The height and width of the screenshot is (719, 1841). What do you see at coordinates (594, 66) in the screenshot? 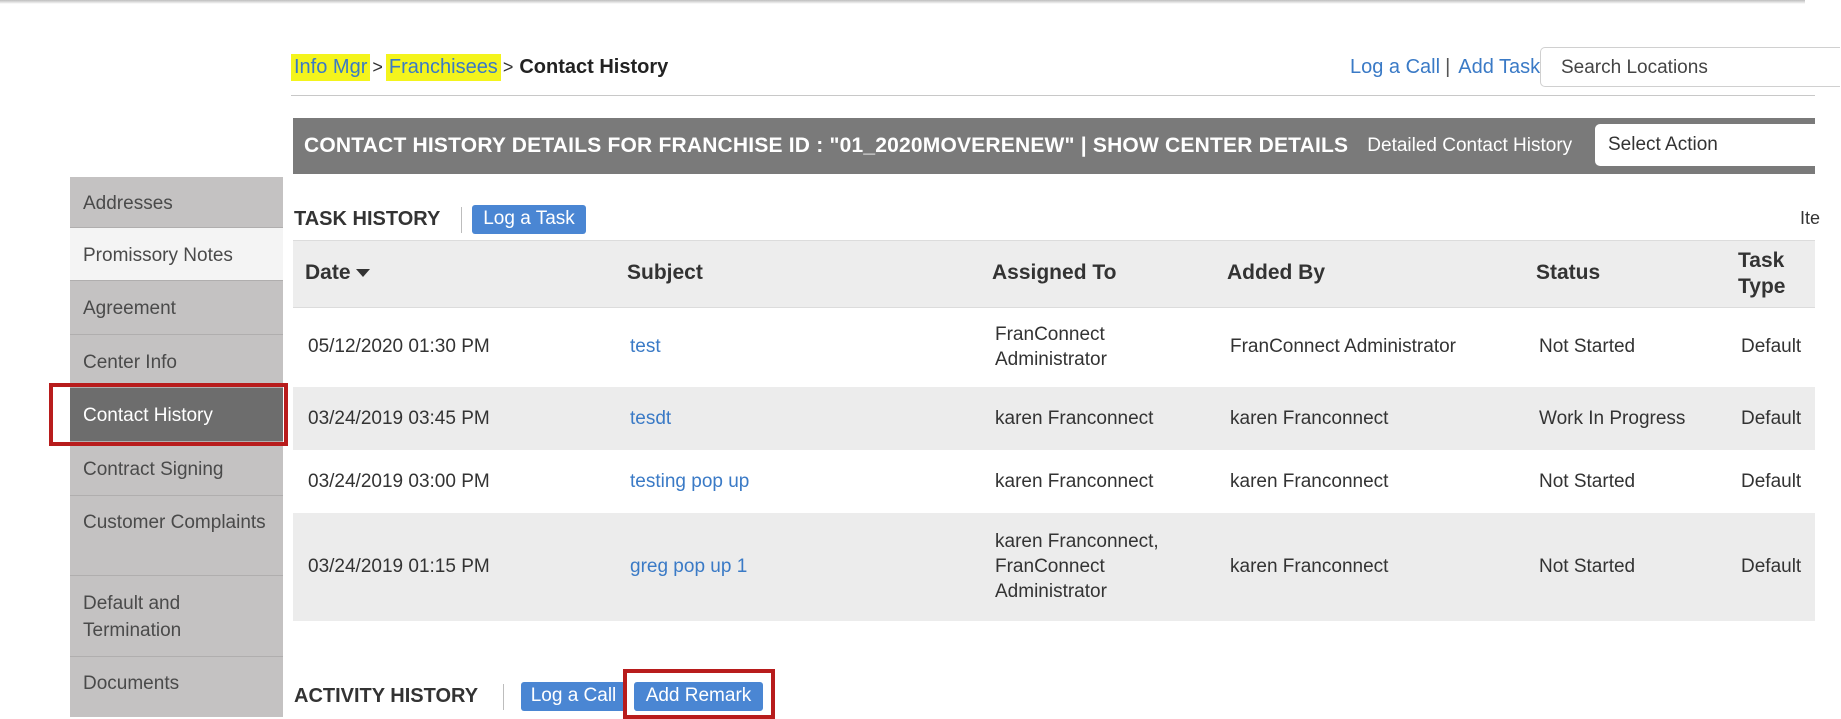
I see `breadcrumb-current: Contact History` at bounding box center [594, 66].